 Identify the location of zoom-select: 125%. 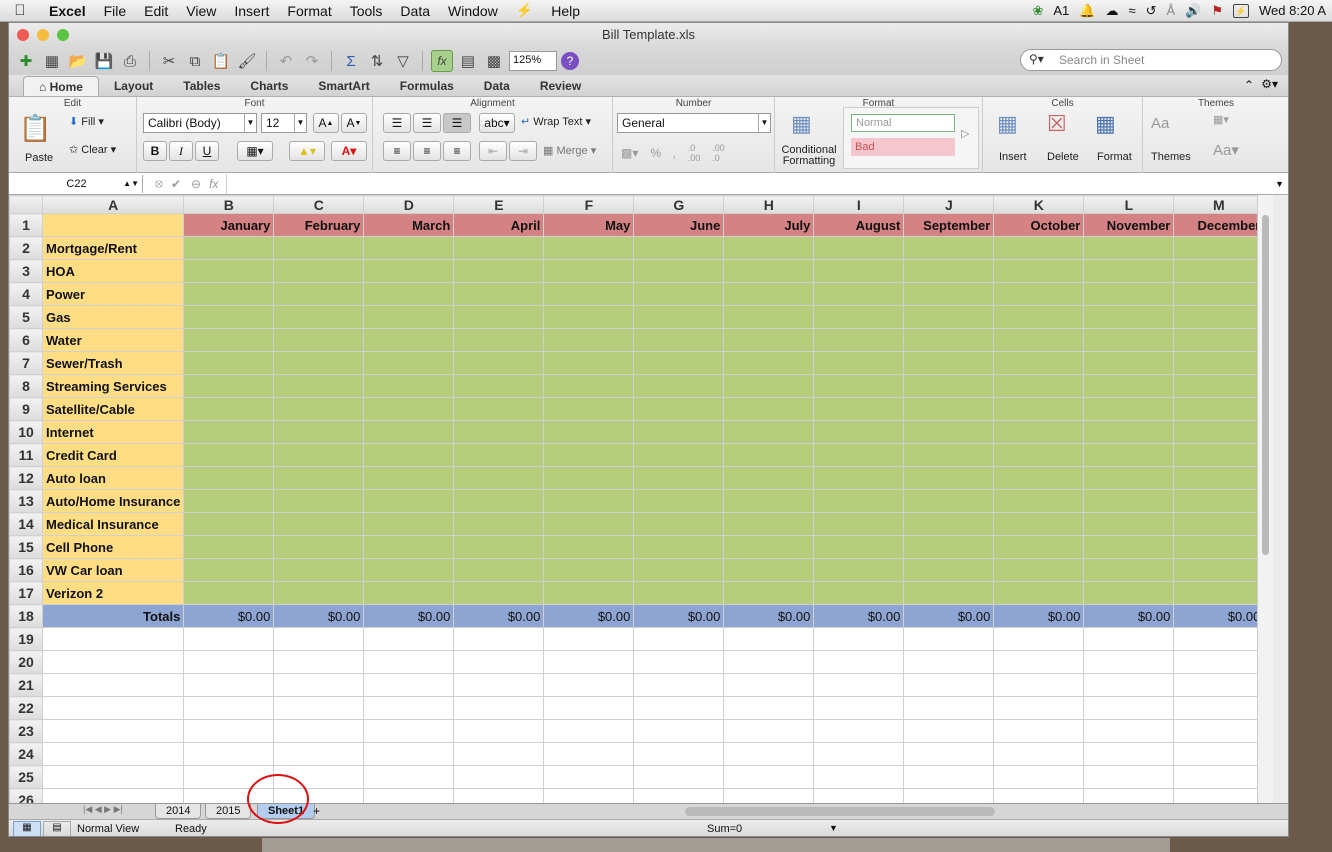
(533, 61).